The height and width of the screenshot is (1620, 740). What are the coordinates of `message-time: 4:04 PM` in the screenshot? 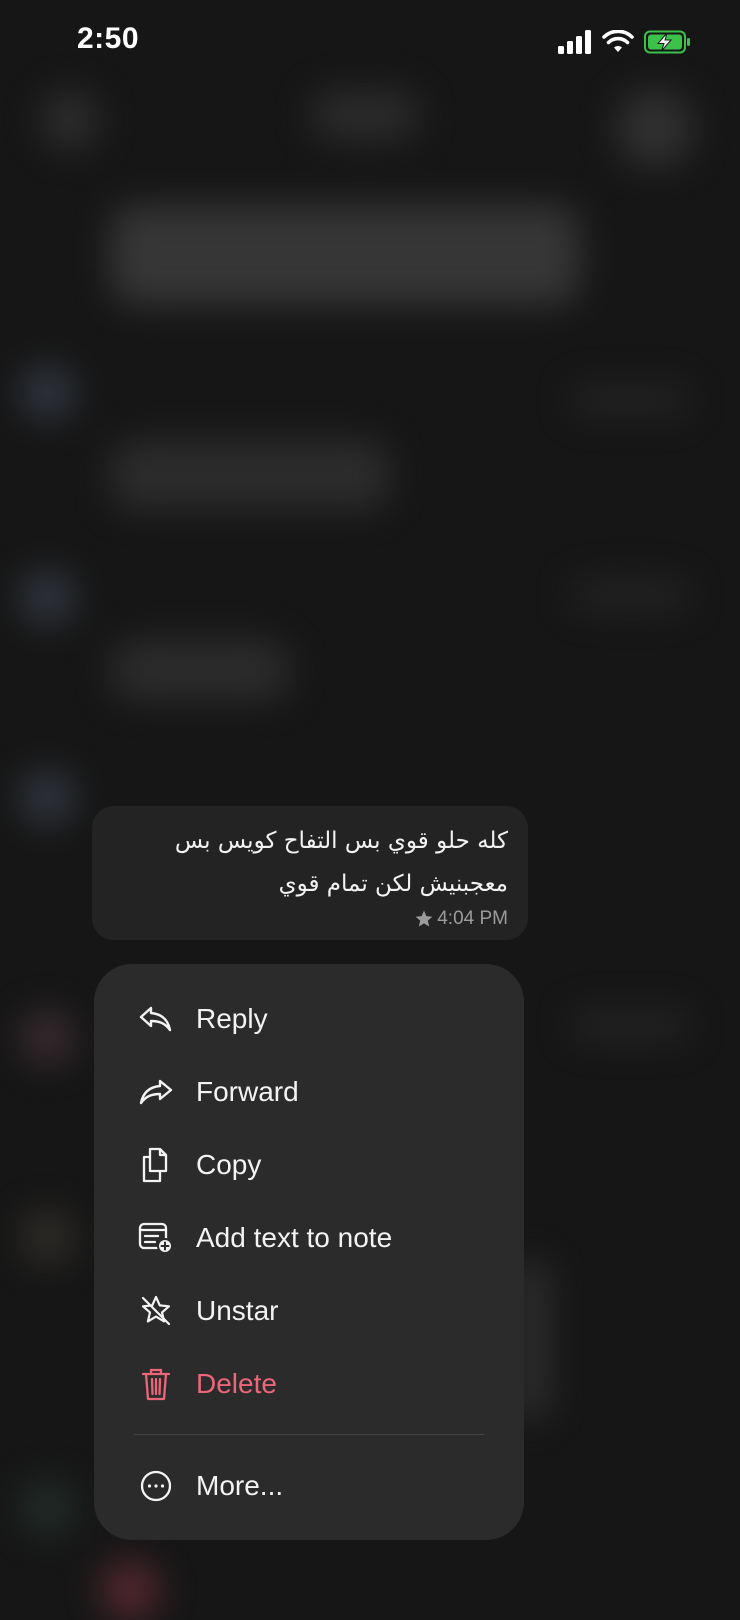 It's located at (472, 918).